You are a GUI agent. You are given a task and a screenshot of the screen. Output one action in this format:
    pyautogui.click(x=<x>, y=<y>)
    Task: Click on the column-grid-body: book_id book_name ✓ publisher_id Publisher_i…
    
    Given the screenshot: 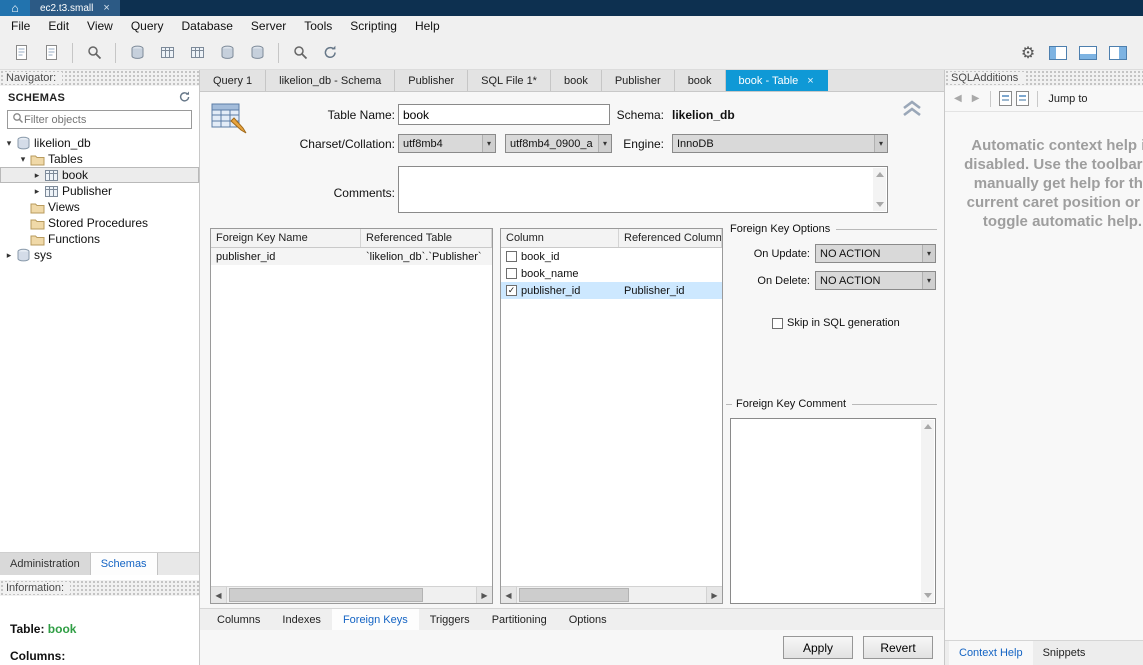 What is the action you would take?
    pyautogui.click(x=611, y=417)
    